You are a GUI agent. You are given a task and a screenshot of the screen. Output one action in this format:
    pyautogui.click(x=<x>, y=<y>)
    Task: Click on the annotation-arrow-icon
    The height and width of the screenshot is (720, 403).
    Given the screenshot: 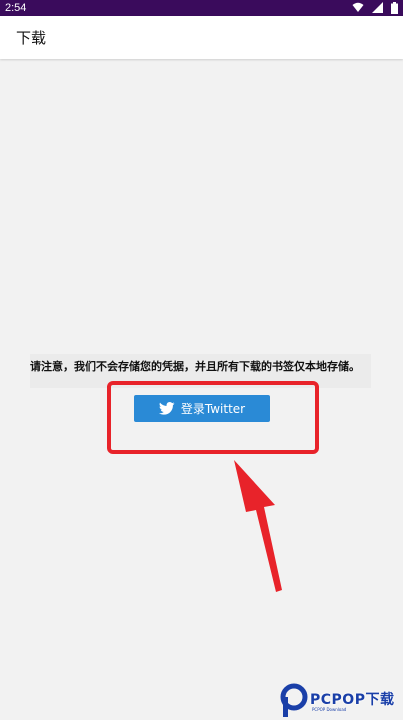 What is the action you would take?
    pyautogui.click(x=258, y=526)
    